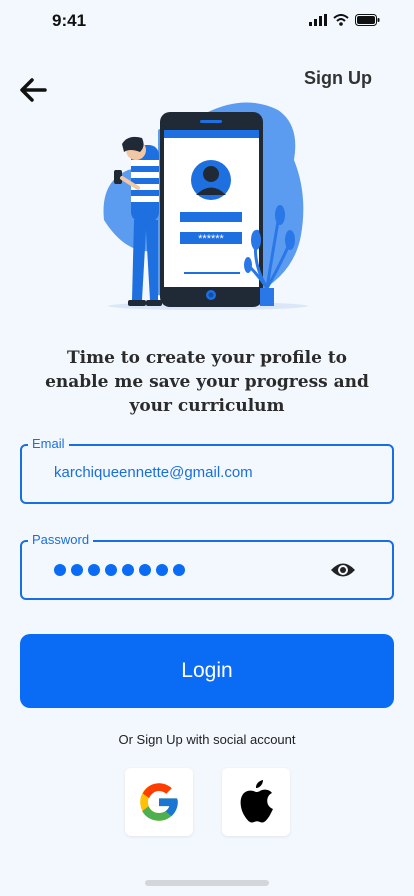  Describe the element at coordinates (211, 239) in the screenshot. I see `illustration-password-mask: ******` at that location.